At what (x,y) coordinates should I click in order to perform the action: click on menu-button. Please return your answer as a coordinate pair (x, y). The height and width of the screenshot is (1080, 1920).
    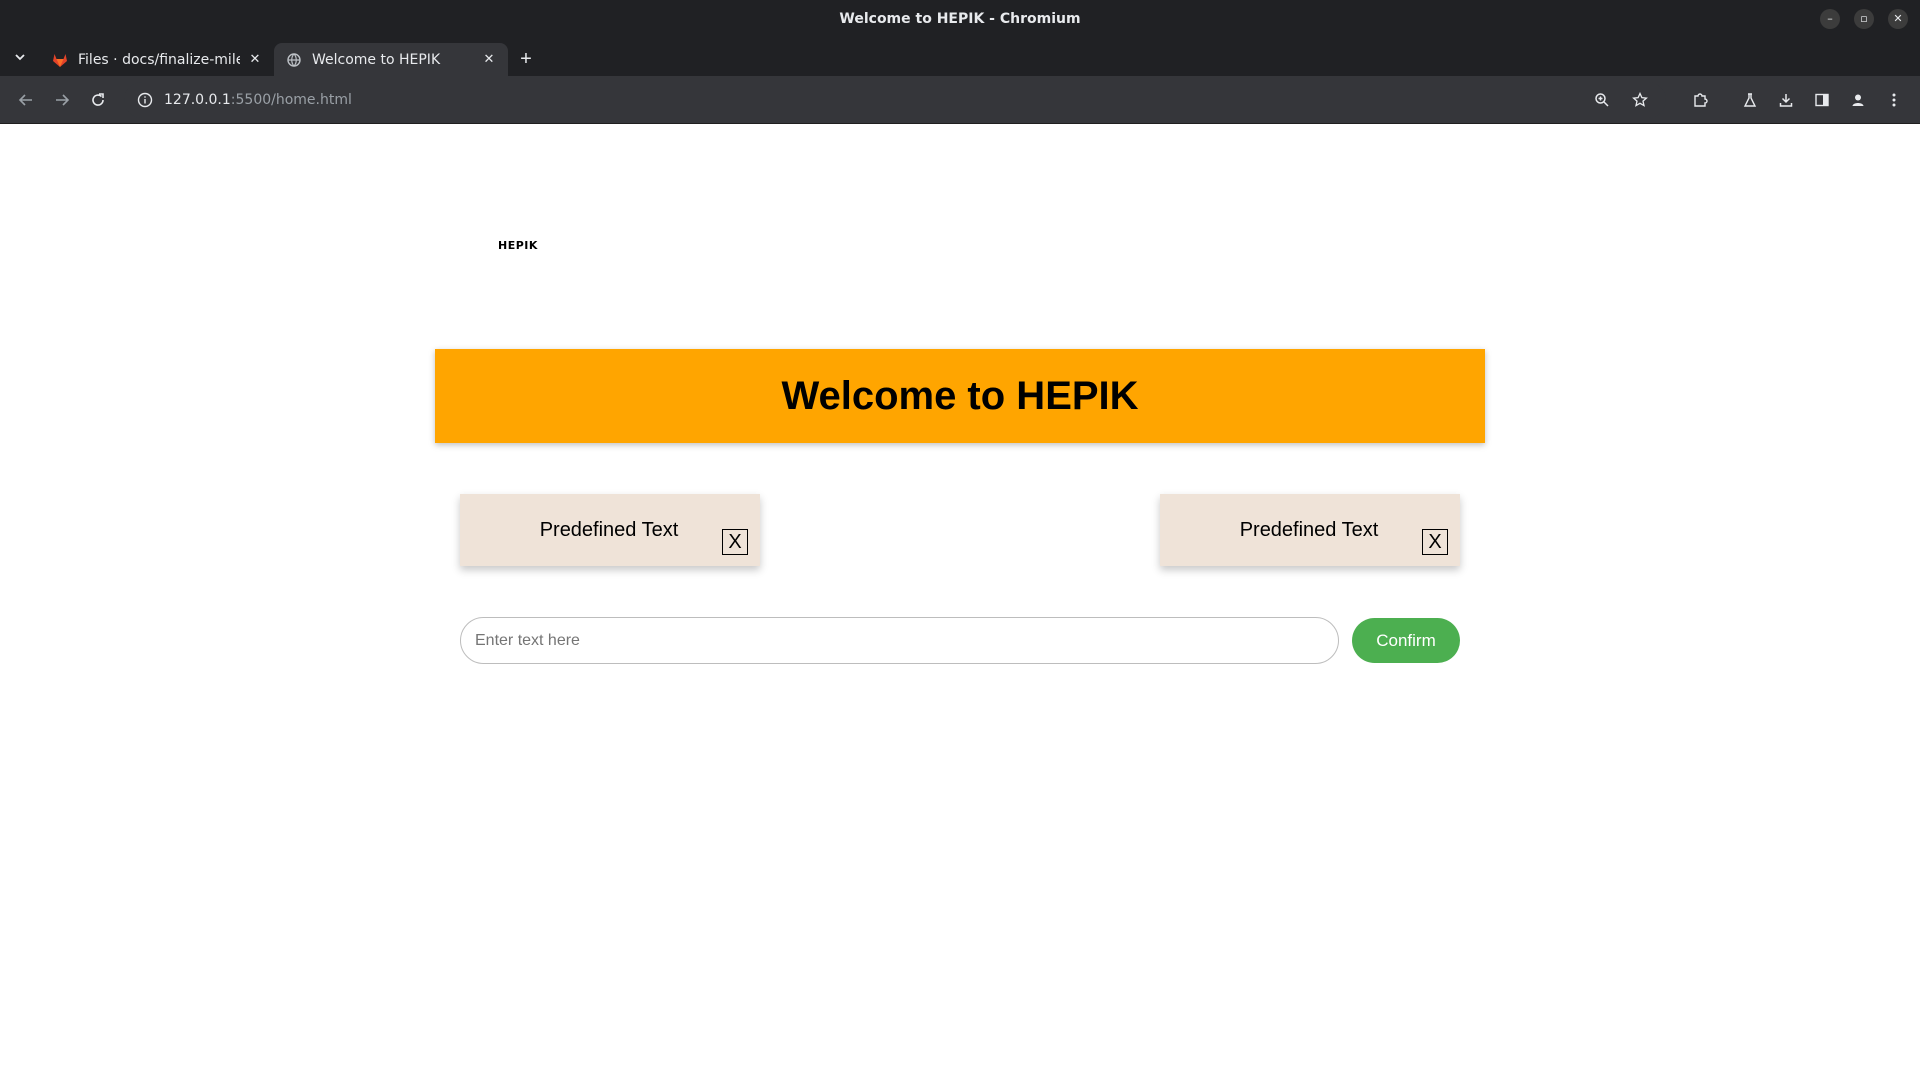
    Looking at the image, I should click on (1894, 100).